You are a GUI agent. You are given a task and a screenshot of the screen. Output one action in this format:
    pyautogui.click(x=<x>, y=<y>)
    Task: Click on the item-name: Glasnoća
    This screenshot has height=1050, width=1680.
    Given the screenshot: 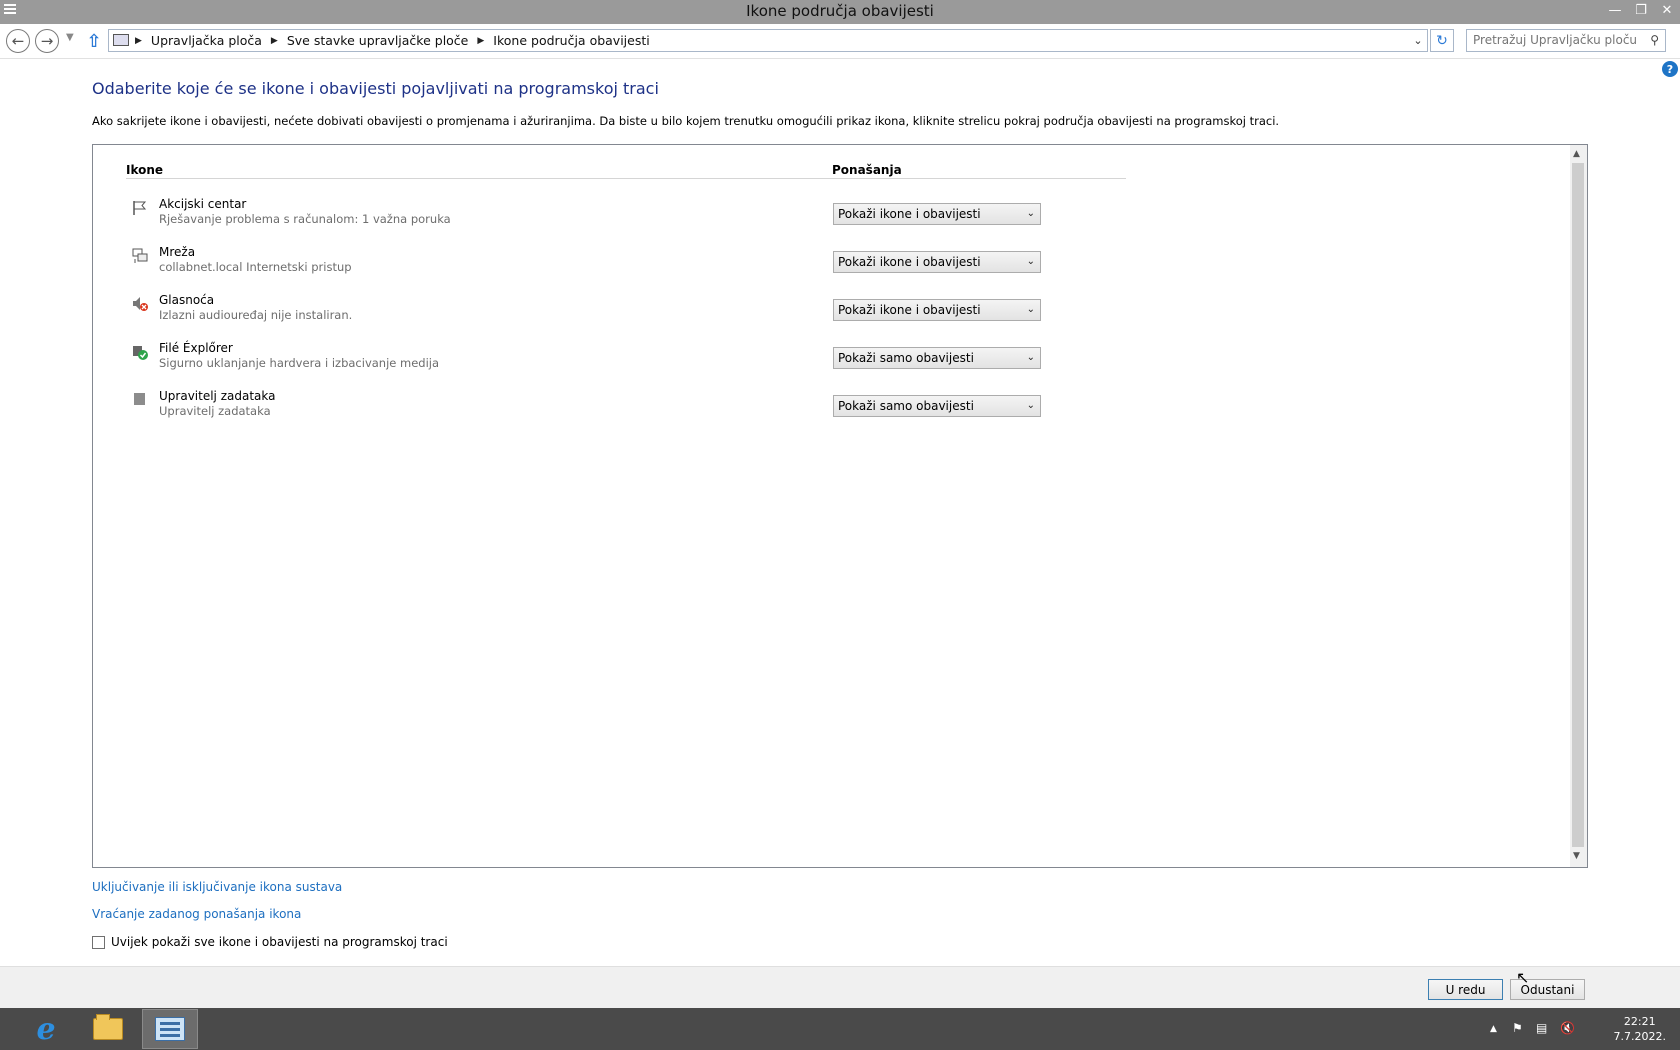 What is the action you would take?
    pyautogui.click(x=187, y=300)
    